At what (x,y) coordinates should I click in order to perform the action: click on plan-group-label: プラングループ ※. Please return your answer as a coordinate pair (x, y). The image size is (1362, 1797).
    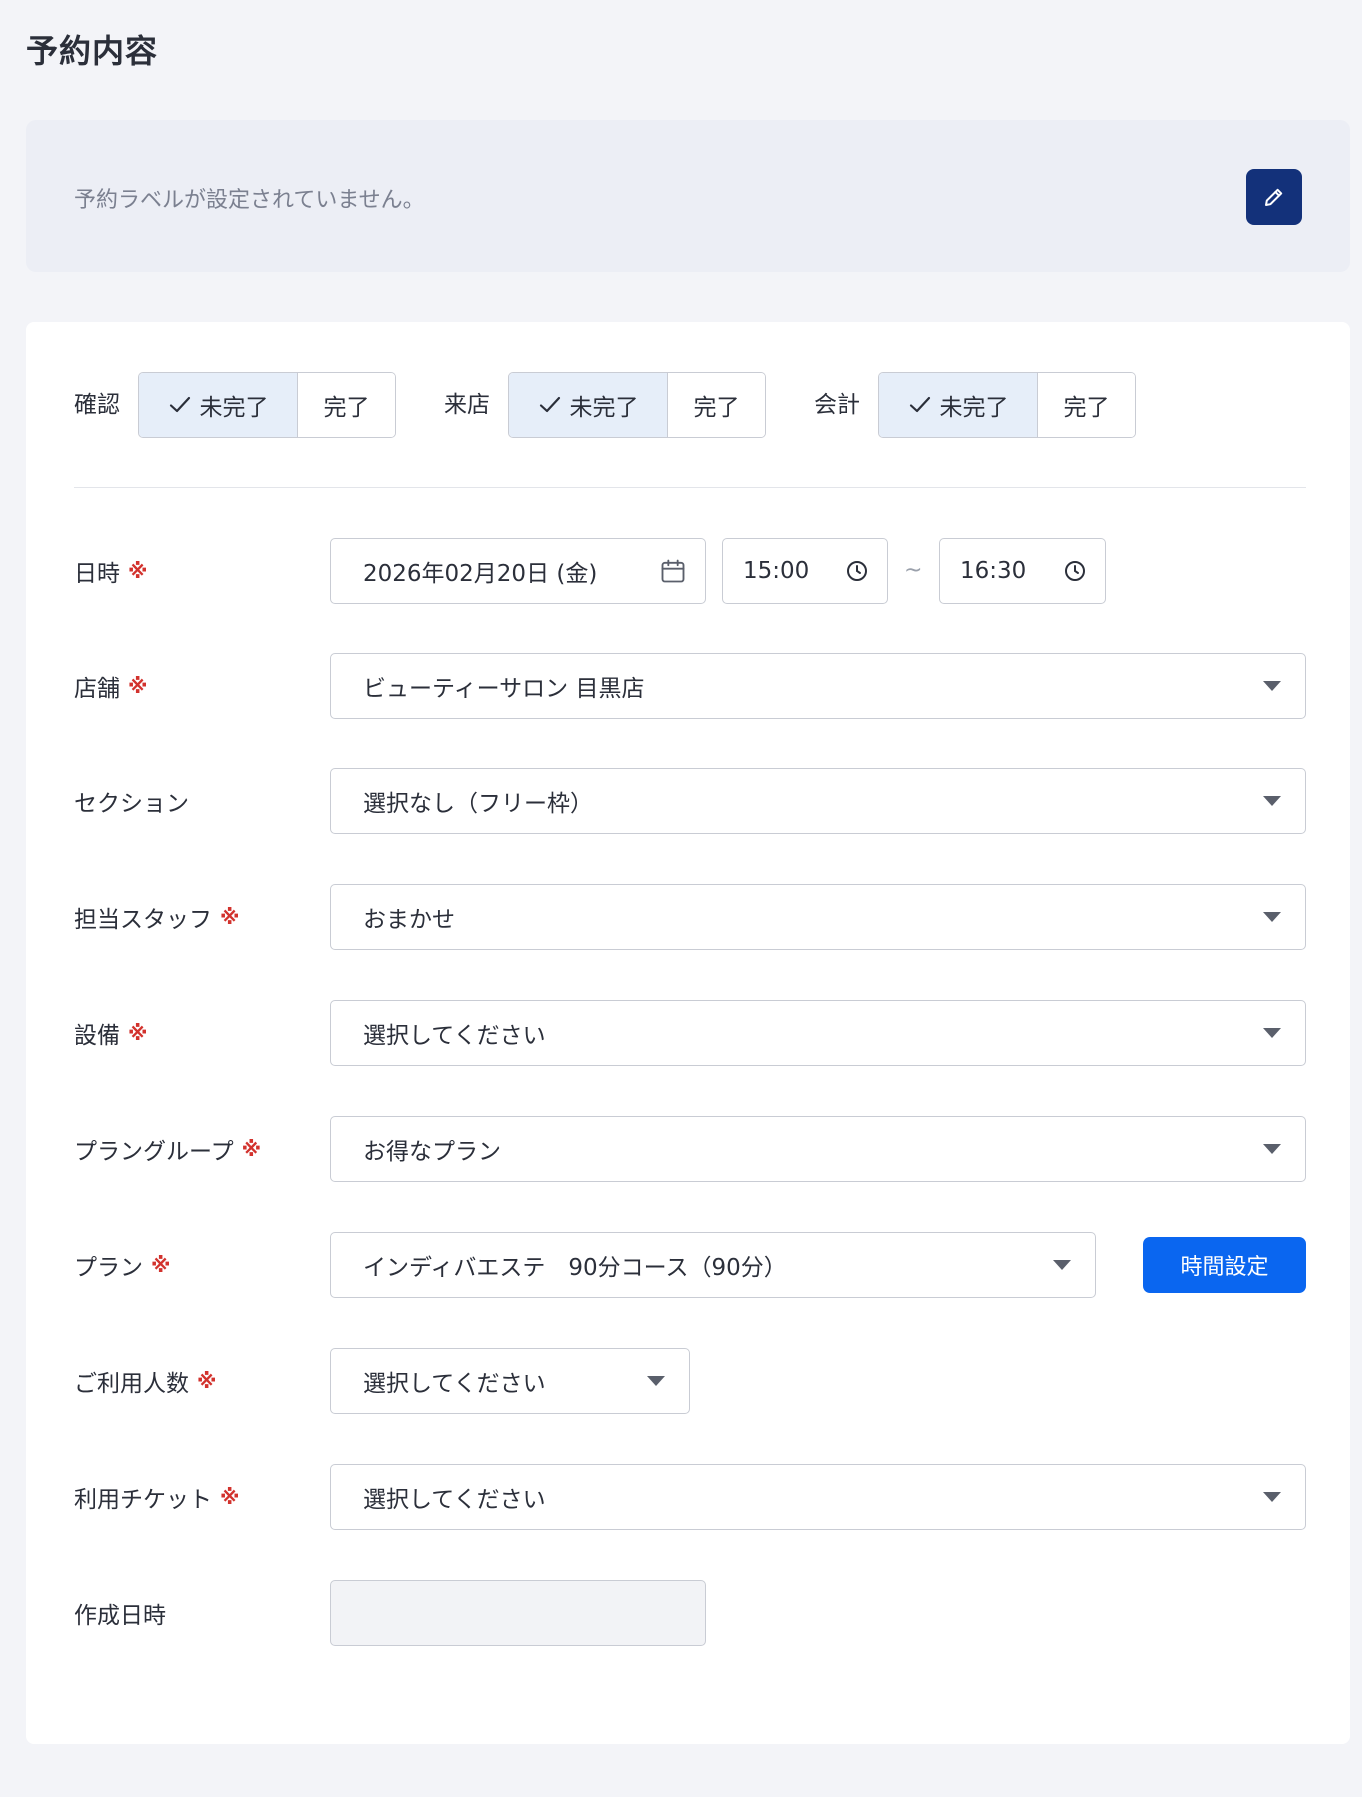
    Looking at the image, I should click on (168, 1151).